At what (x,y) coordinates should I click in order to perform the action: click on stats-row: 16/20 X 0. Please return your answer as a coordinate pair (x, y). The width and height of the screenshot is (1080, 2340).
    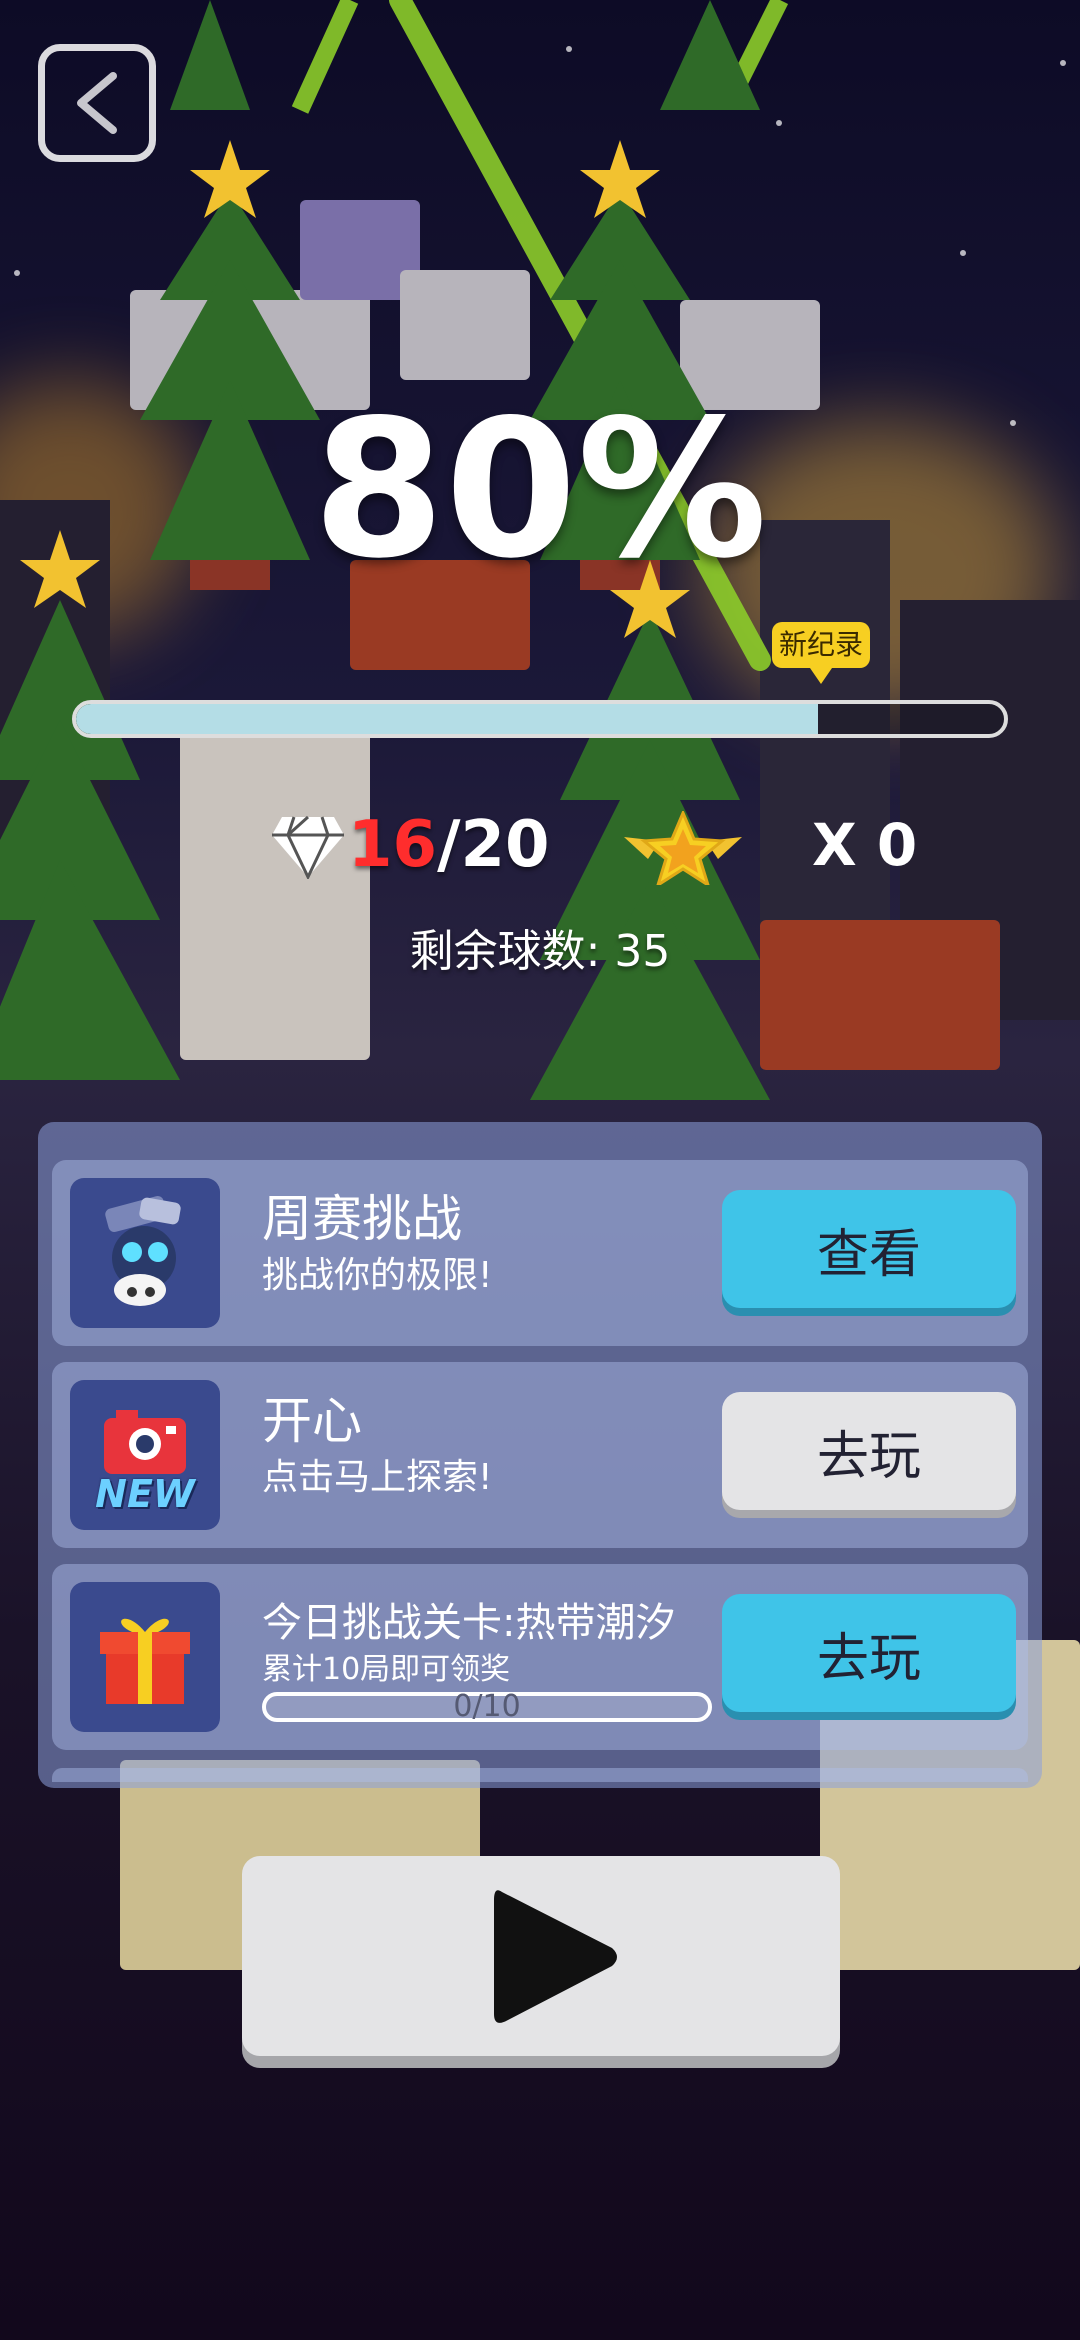
    Looking at the image, I should click on (540, 845).